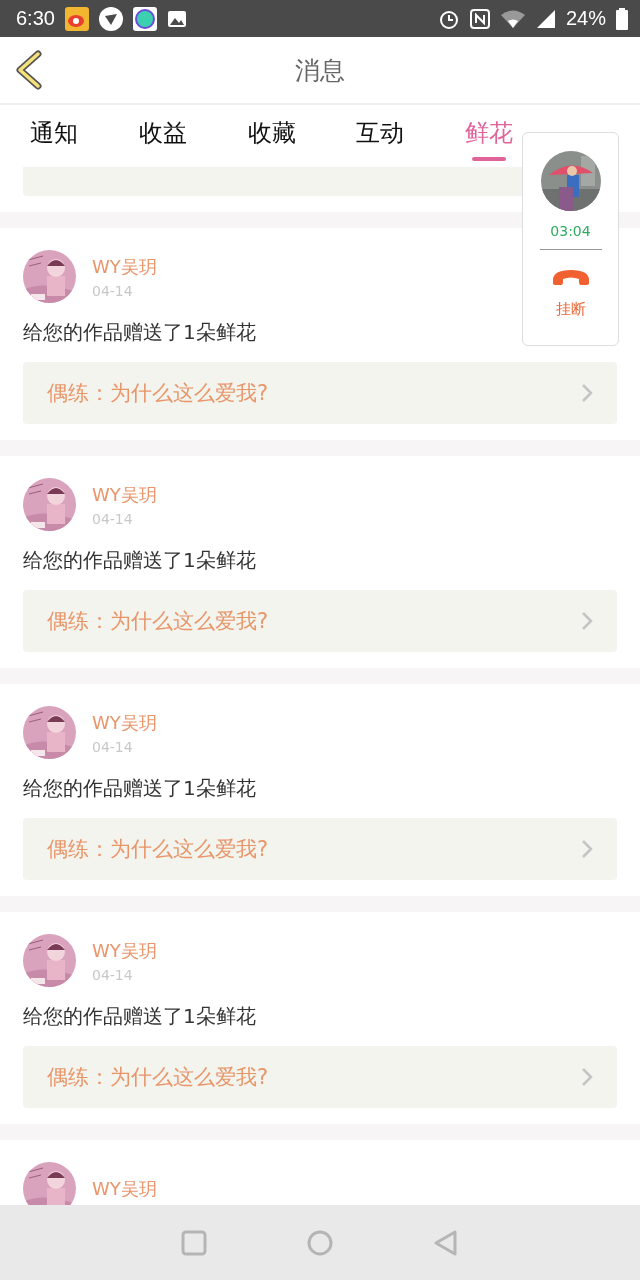 This screenshot has height=1280, width=640. Describe the element at coordinates (176, 18) in the screenshot. I see `image-icon` at that location.